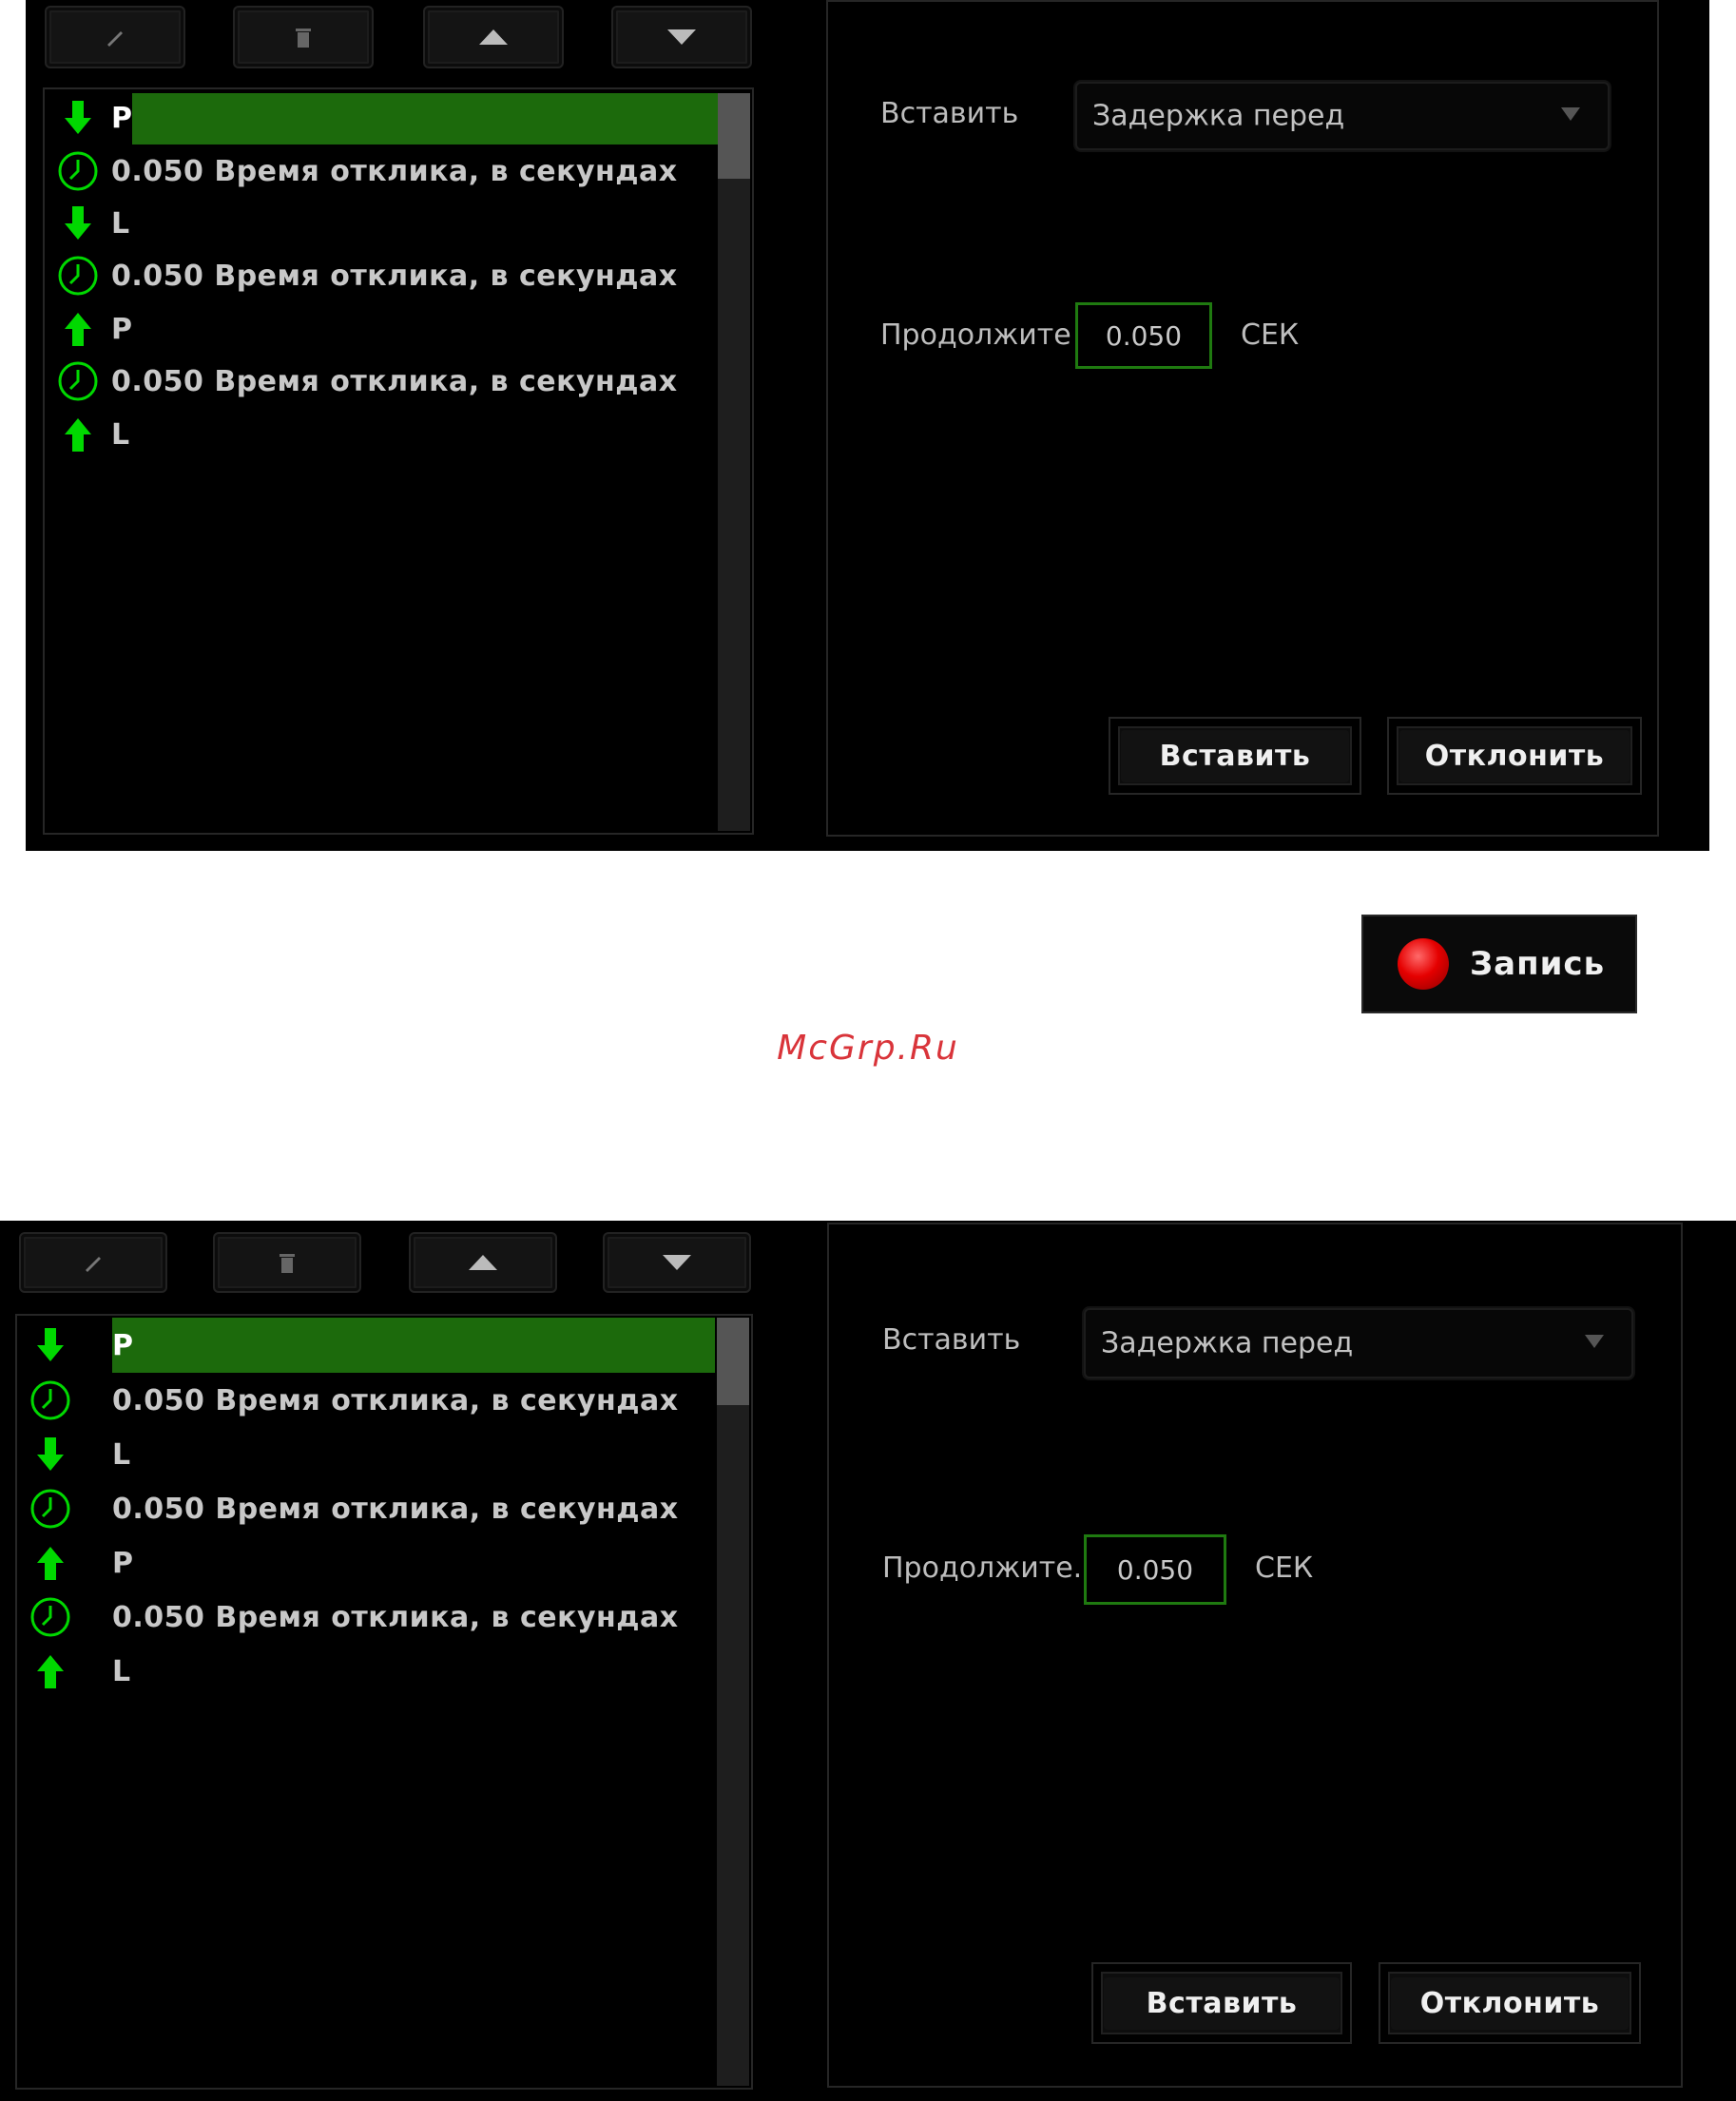 The image size is (1736, 2101). I want to click on record-dot-icon, so click(1424, 964).